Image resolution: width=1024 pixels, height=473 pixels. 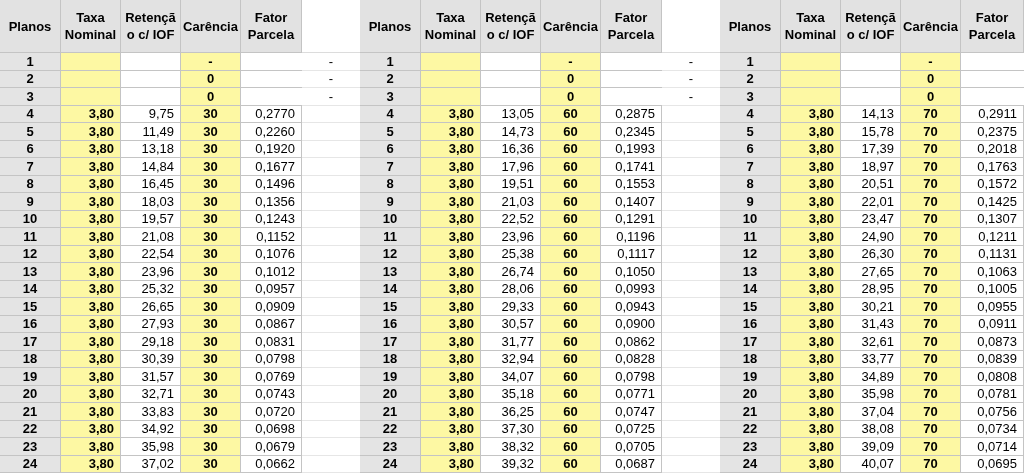 What do you see at coordinates (631, 289) in the screenshot?
I see `table-cell: 0,0993` at bounding box center [631, 289].